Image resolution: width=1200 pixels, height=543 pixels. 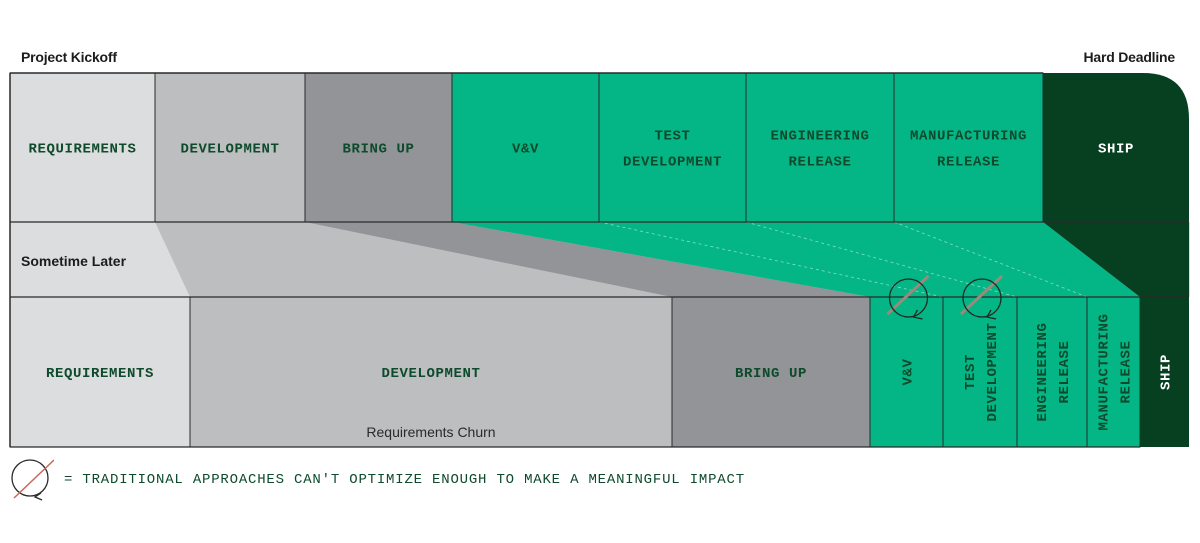 I want to click on top-phase-engineering-release: ENGINEERING RELEASE, so click(x=820, y=147).